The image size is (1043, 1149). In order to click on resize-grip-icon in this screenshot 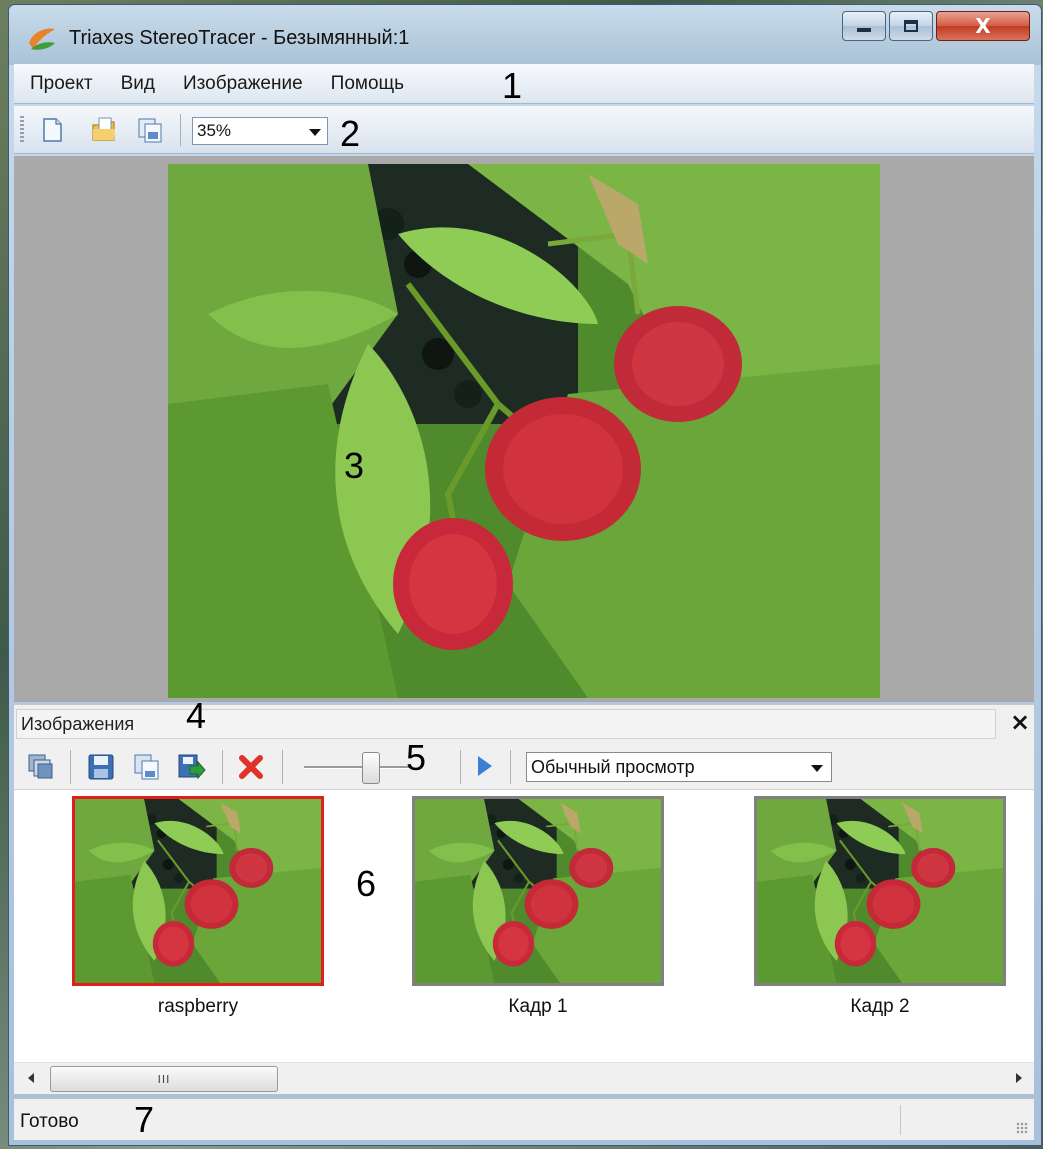, I will do `click(1022, 1128)`.